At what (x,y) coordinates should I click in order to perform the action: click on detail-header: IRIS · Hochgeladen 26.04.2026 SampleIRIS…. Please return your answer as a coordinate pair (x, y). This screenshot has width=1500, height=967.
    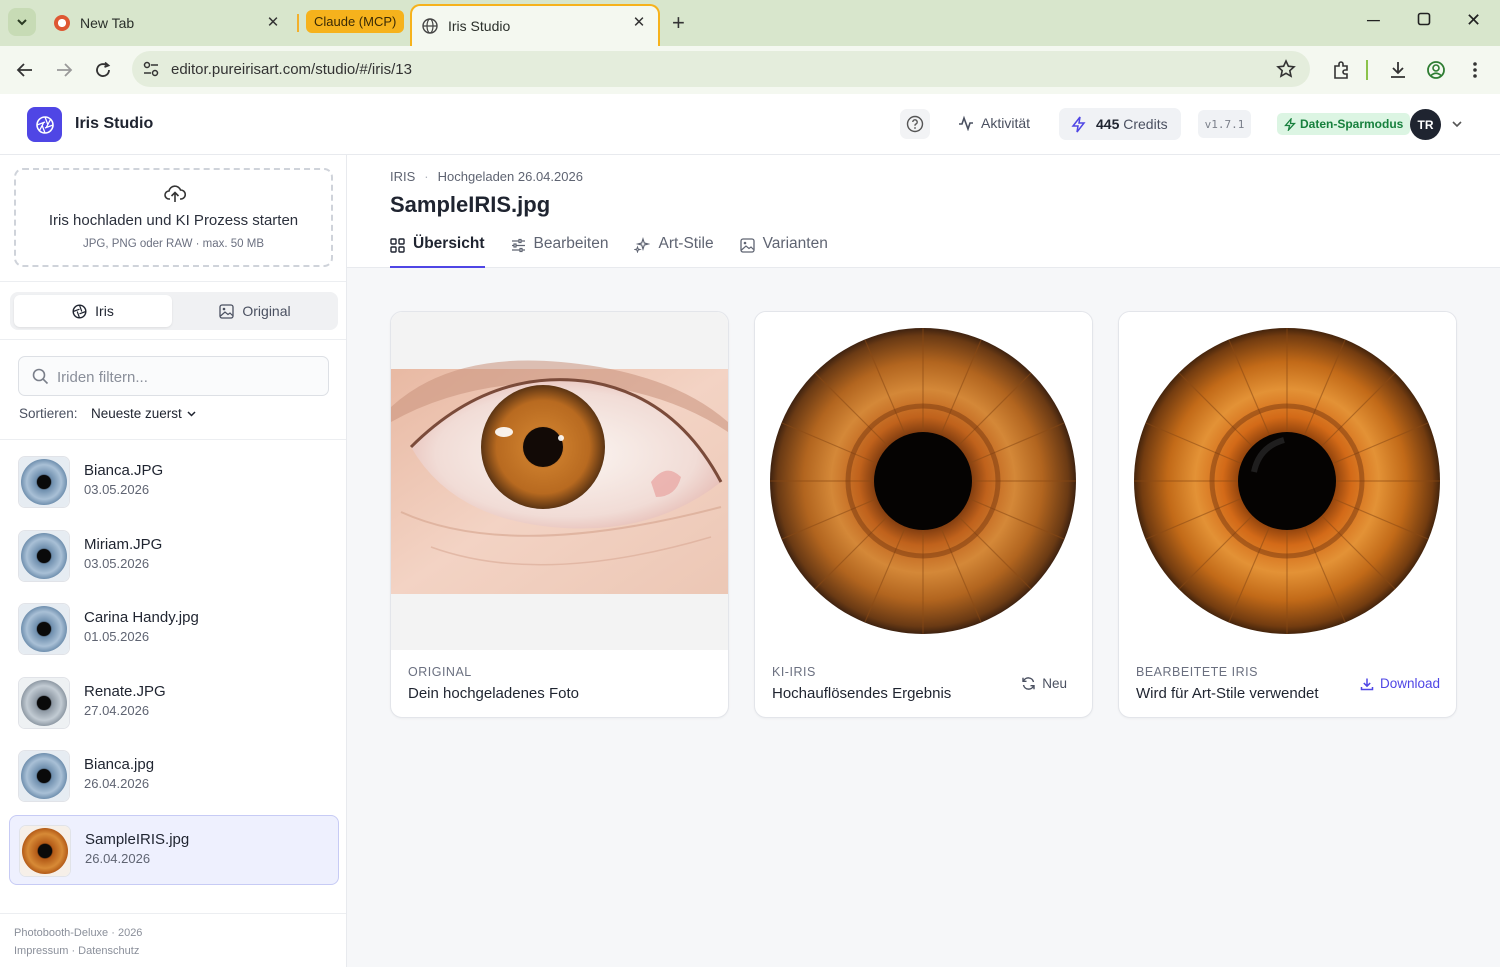
    Looking at the image, I should click on (923, 211).